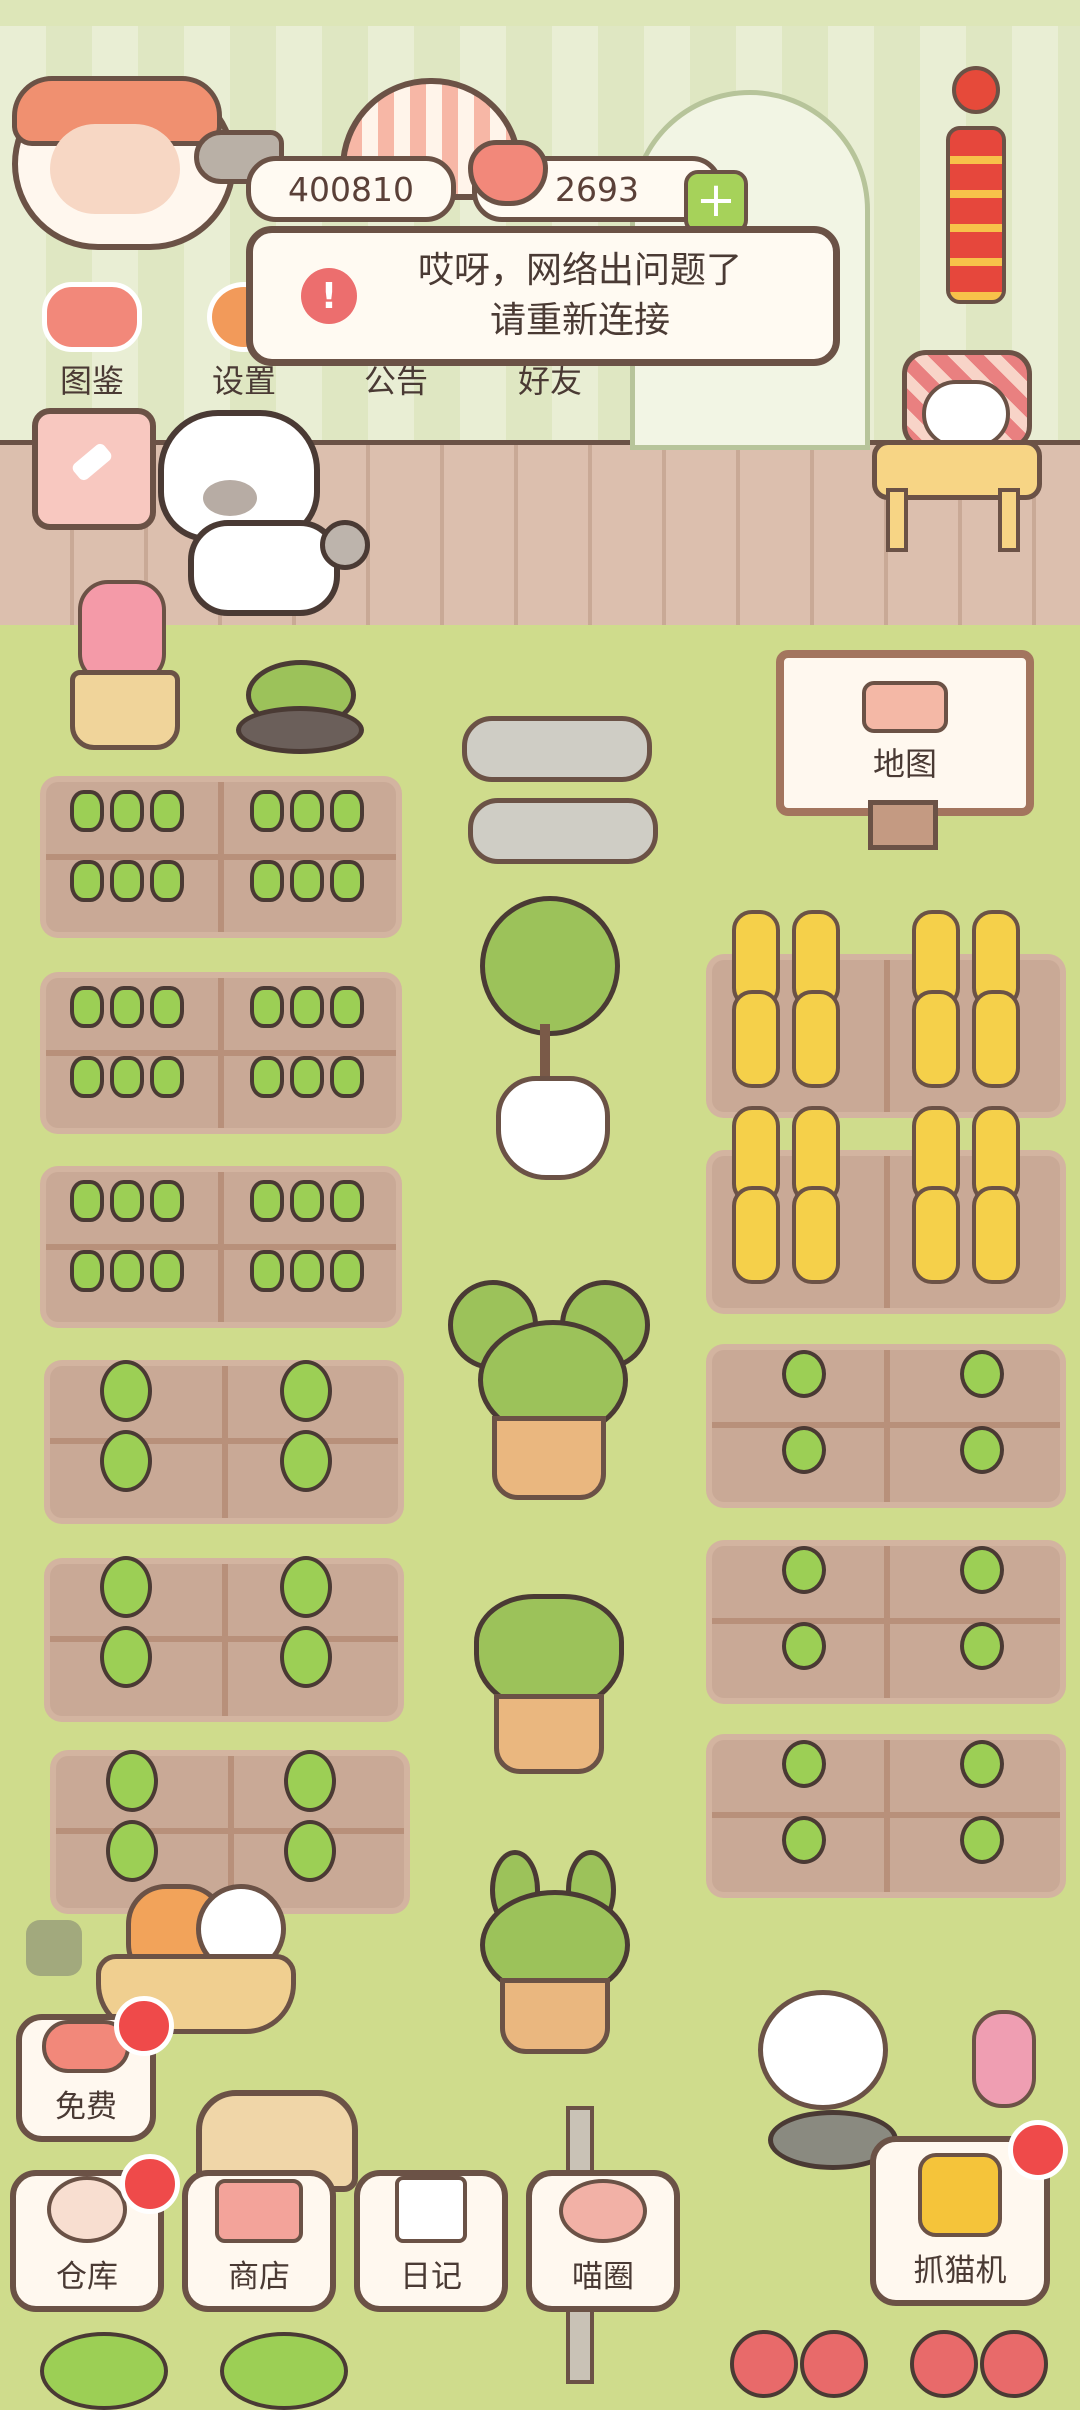  Describe the element at coordinates (960, 2271) in the screenshot. I see `claw-machine-label: 抓猫机` at that location.